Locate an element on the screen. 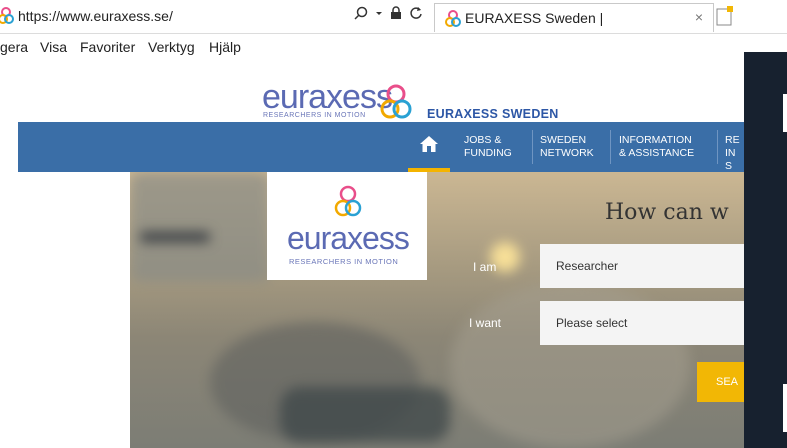 This screenshot has height=448, width=787. menu-bar: gera Visa Favoriter Verktyg Hjälp is located at coordinates (393, 47).